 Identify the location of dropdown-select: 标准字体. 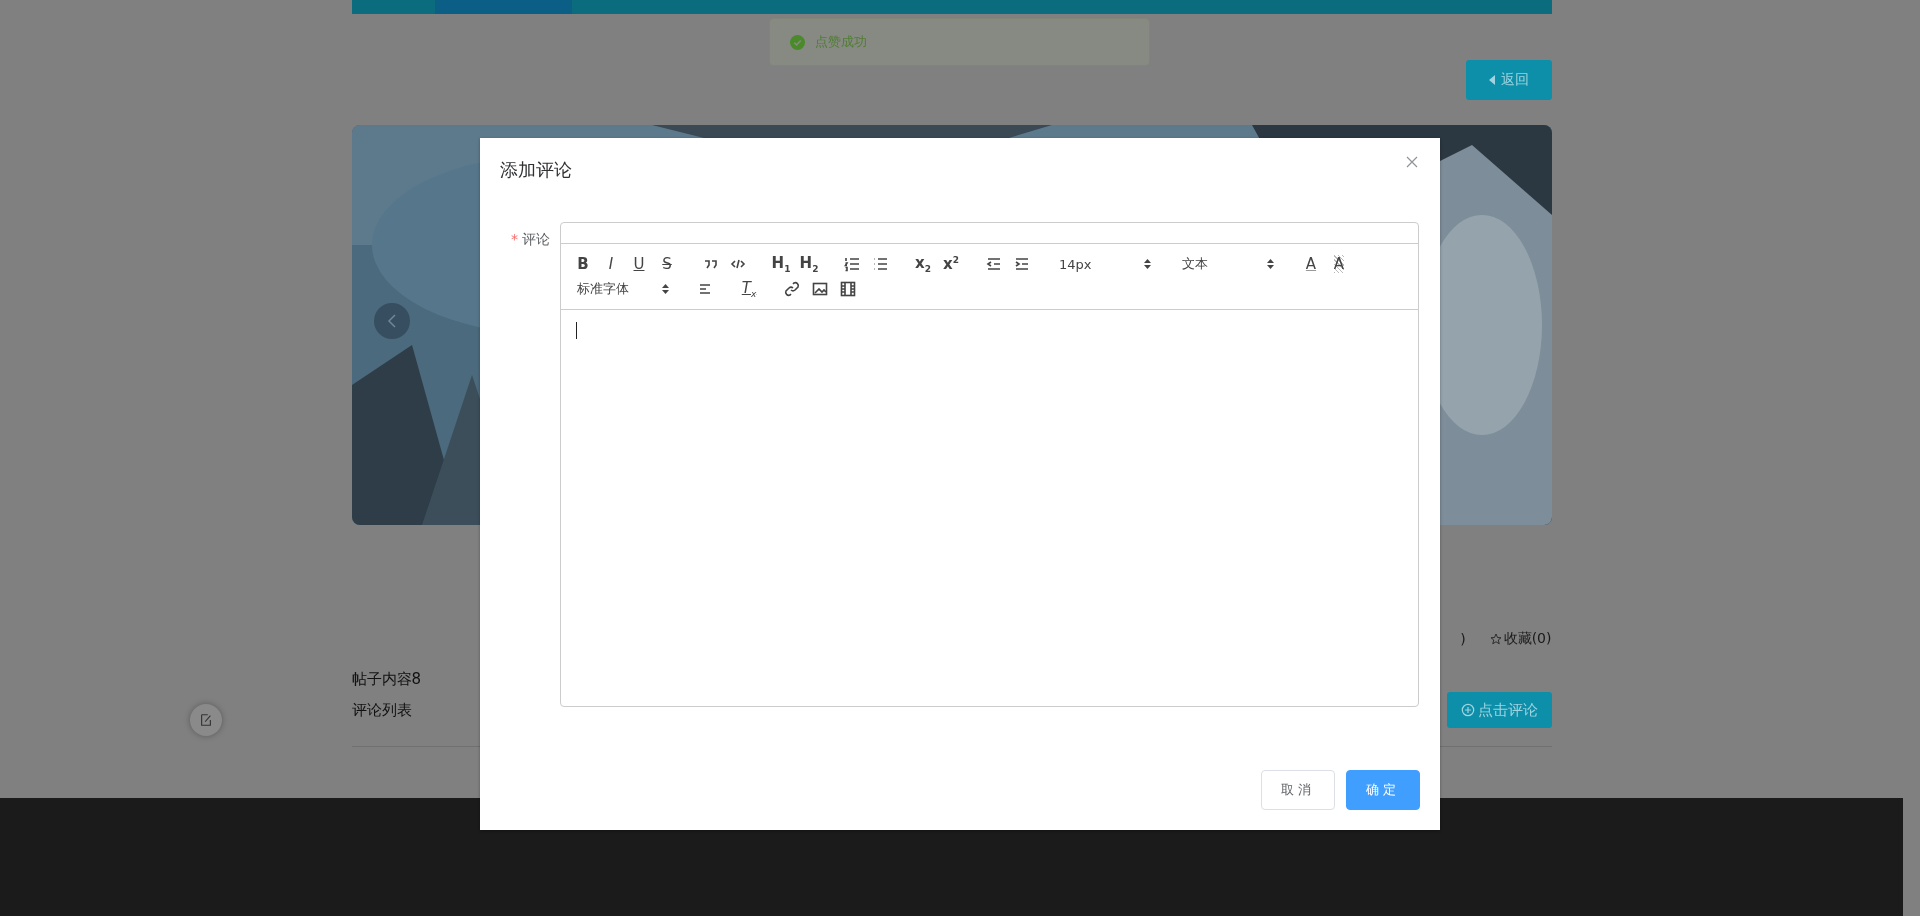
(623, 289).